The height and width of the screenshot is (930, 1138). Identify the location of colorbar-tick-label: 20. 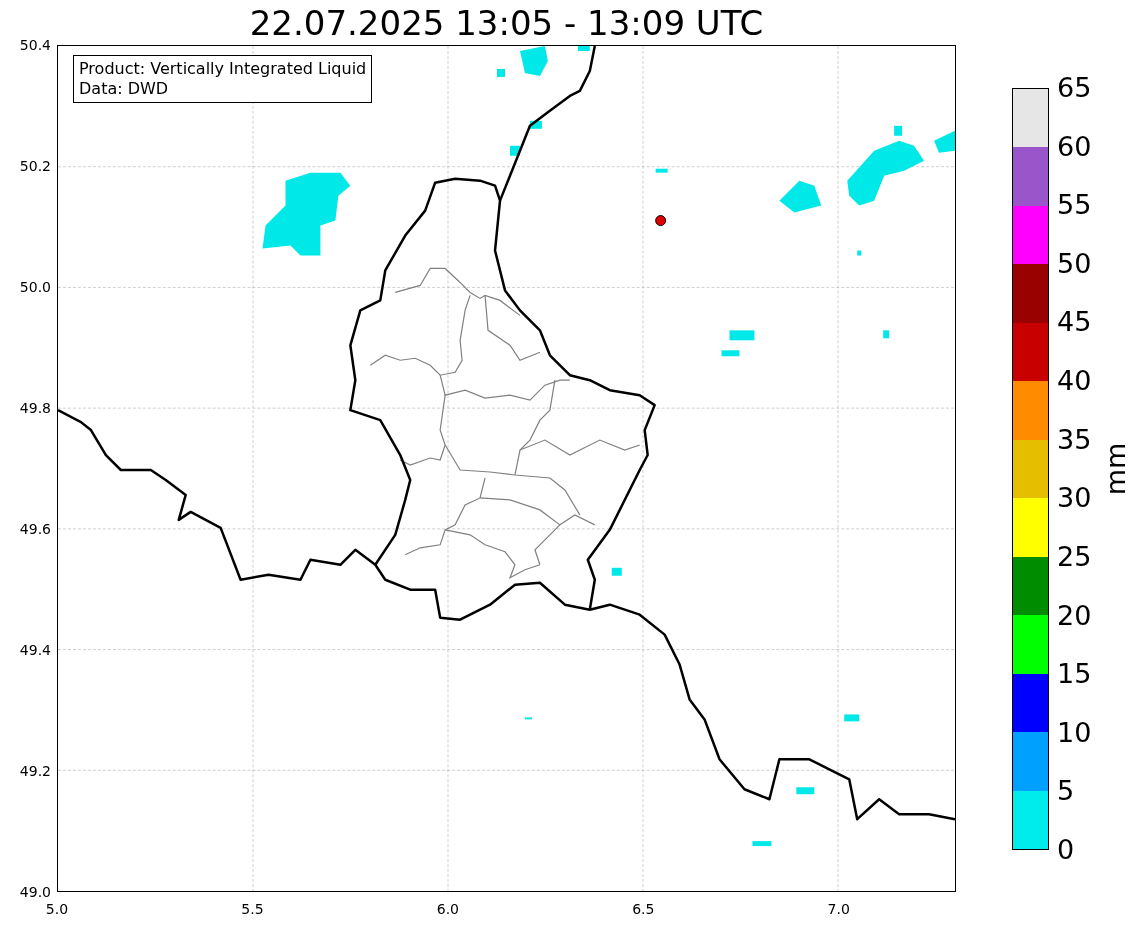
(1074, 615).